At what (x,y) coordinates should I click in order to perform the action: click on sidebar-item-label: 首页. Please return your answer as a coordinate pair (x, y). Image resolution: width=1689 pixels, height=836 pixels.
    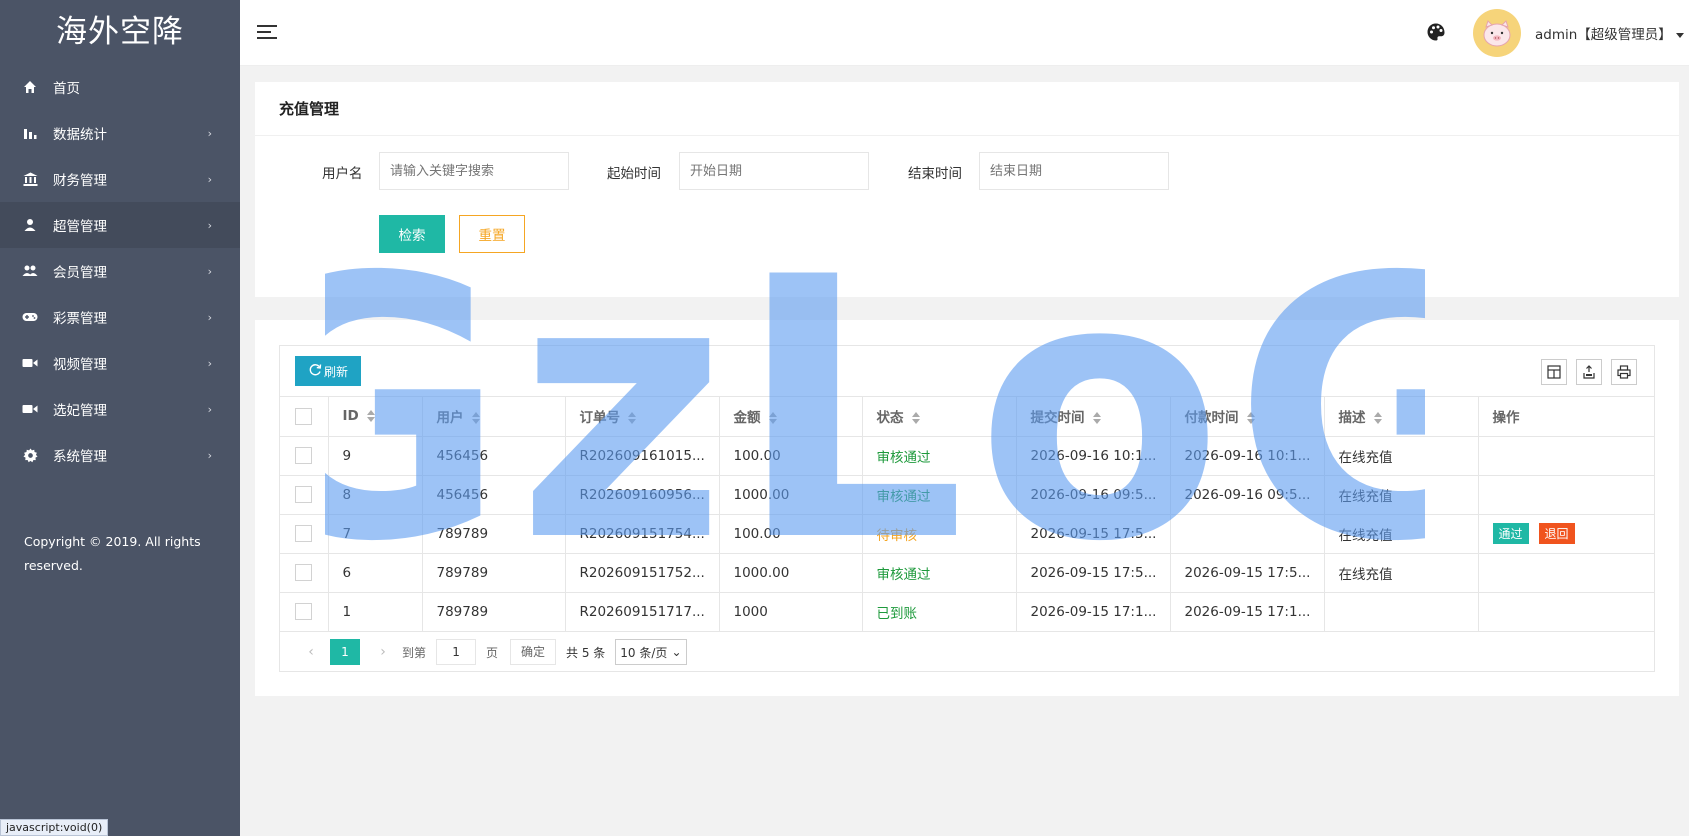
    Looking at the image, I should click on (66, 89).